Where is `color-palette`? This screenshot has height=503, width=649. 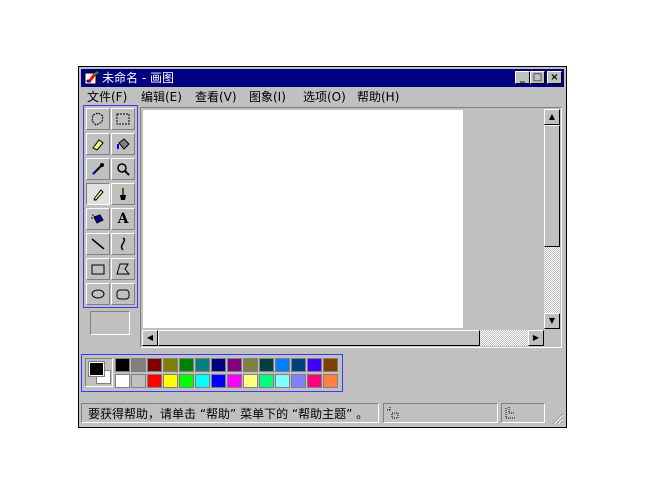
color-palette is located at coordinates (212, 373).